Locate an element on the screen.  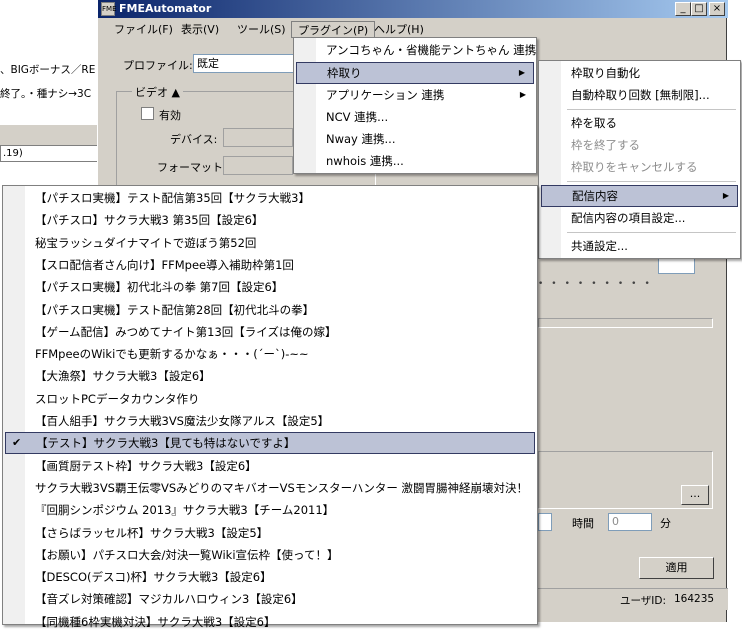
broadcast-item: スロットPCデータカウンタ作り is located at coordinates (270, 399).